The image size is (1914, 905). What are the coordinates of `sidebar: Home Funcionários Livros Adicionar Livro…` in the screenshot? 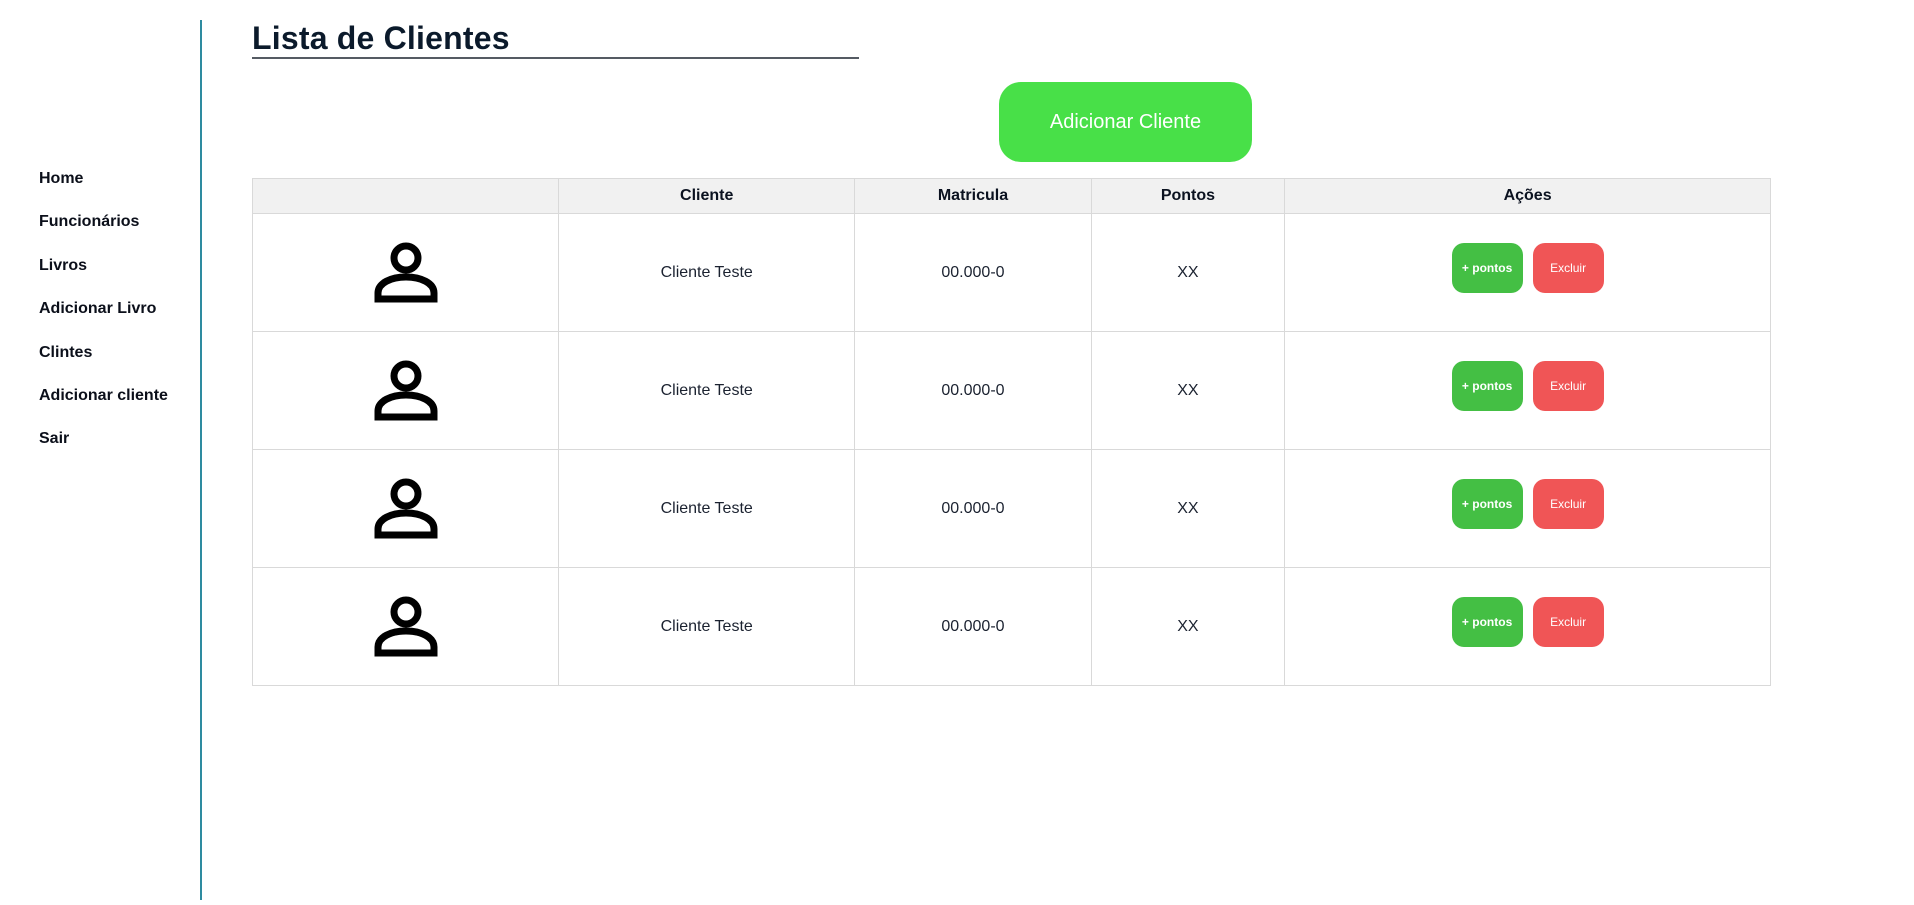 It's located at (100, 452).